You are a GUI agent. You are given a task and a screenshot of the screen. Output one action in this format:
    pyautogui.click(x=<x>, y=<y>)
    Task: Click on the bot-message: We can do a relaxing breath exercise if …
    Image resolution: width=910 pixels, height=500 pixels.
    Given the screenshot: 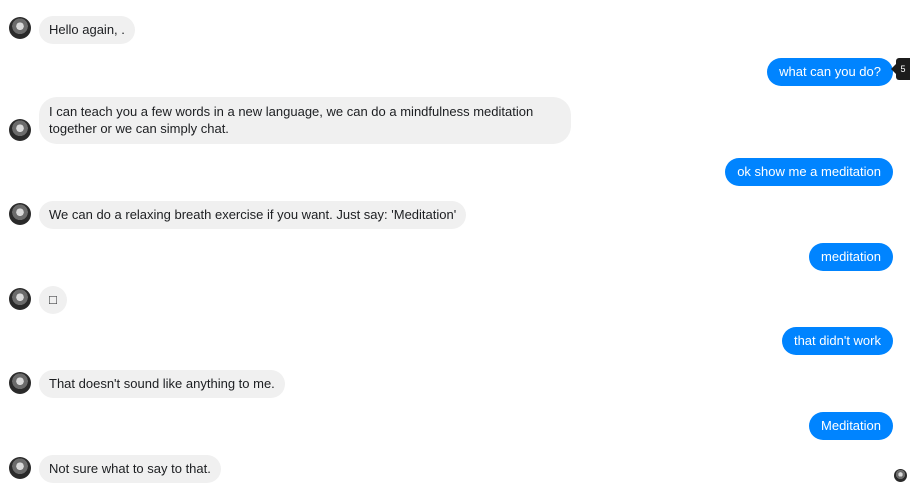 What is the action you would take?
    pyautogui.click(x=253, y=215)
    